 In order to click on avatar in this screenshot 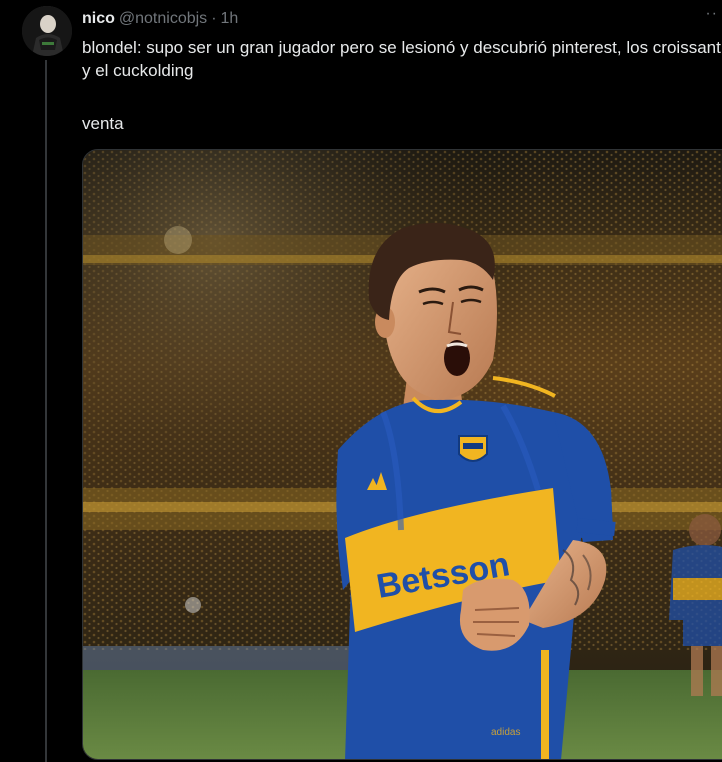, I will do `click(47, 31)`.